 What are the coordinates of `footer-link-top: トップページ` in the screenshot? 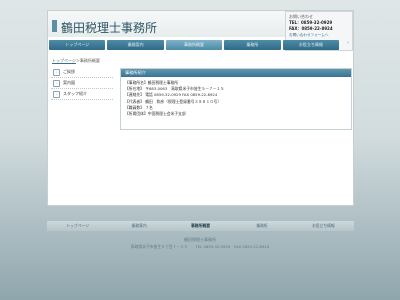 It's located at (77, 226).